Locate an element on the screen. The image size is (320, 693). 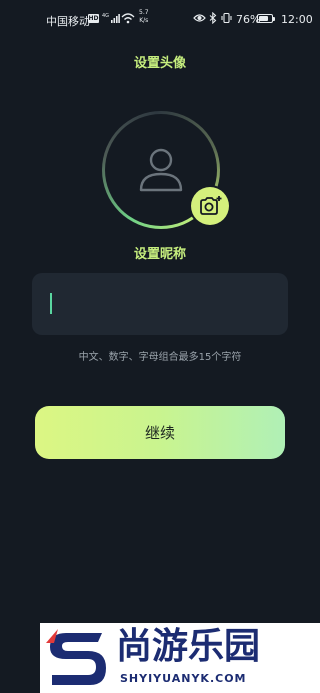
status-bar: 中国移动 HD 4G 5.7 K/s 76% 12:00 is located at coordinates (160, 19).